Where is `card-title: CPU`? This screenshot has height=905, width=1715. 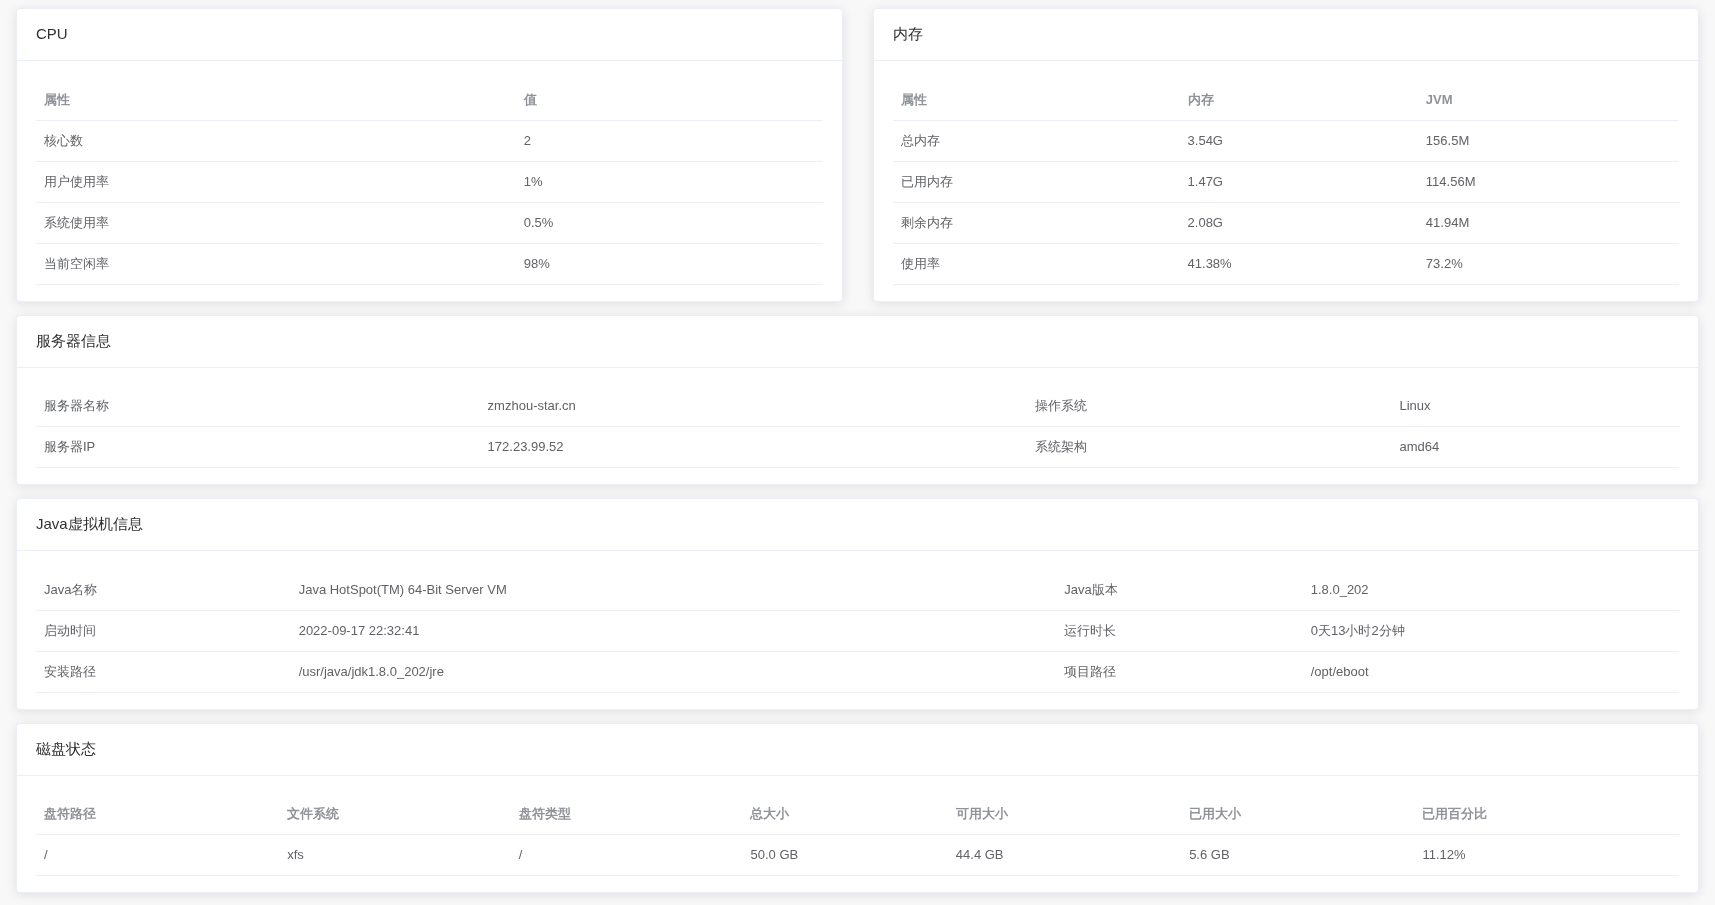 card-title: CPU is located at coordinates (52, 34).